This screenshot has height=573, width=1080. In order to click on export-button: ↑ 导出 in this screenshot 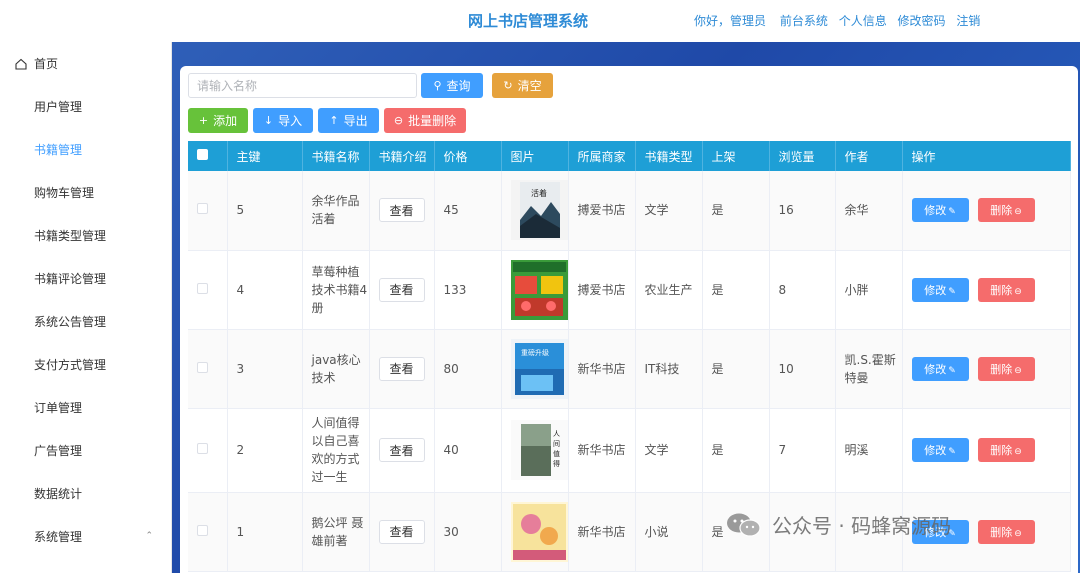, I will do `click(348, 120)`.